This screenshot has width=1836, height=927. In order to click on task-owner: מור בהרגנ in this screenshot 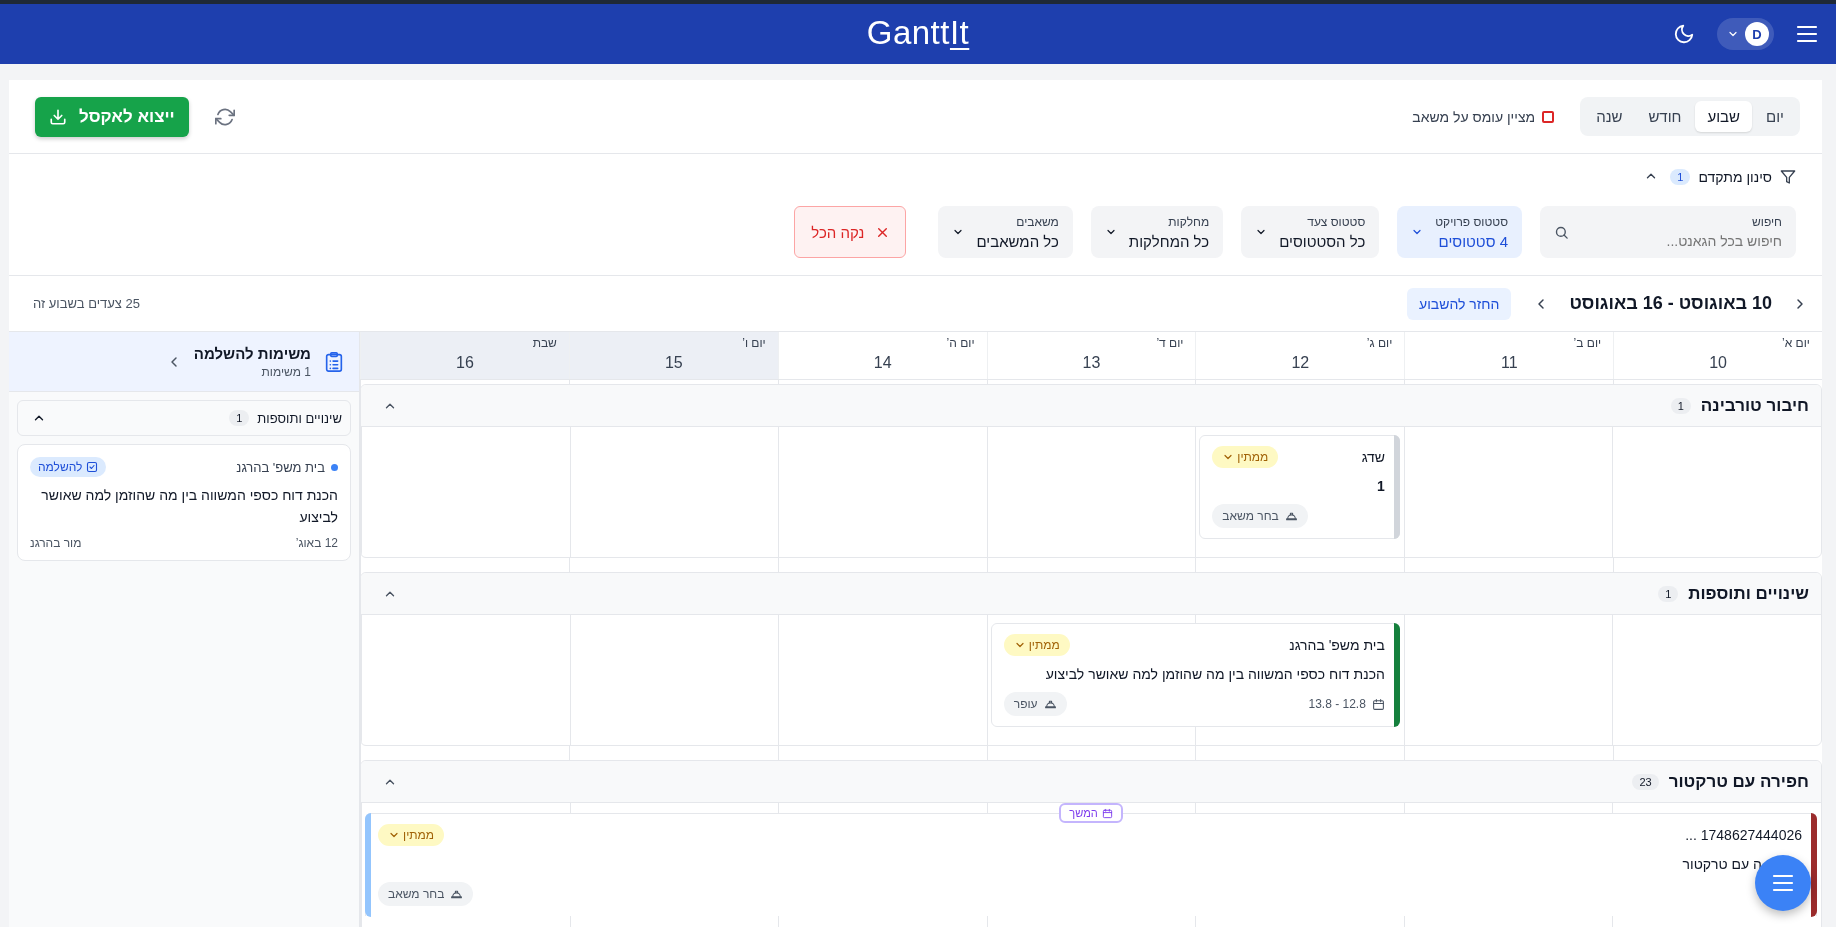, I will do `click(56, 543)`.